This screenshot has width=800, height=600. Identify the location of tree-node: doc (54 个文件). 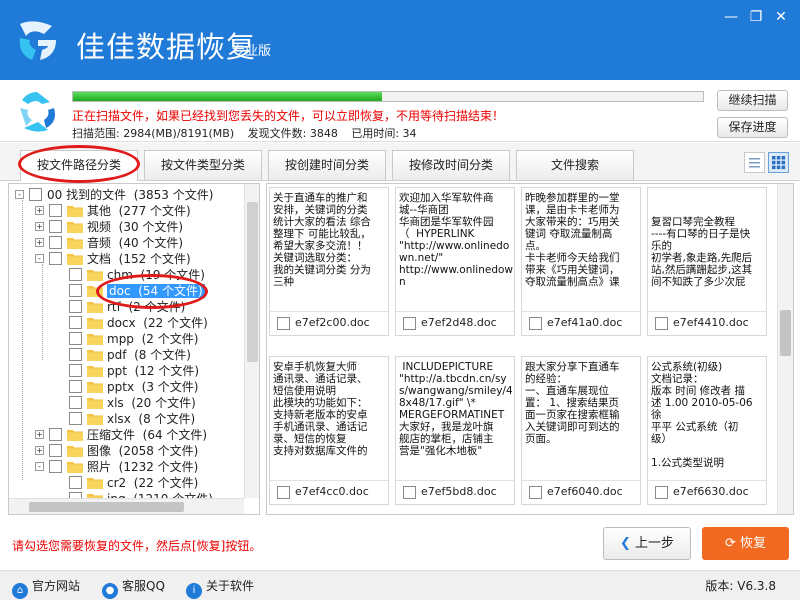
(126, 291).